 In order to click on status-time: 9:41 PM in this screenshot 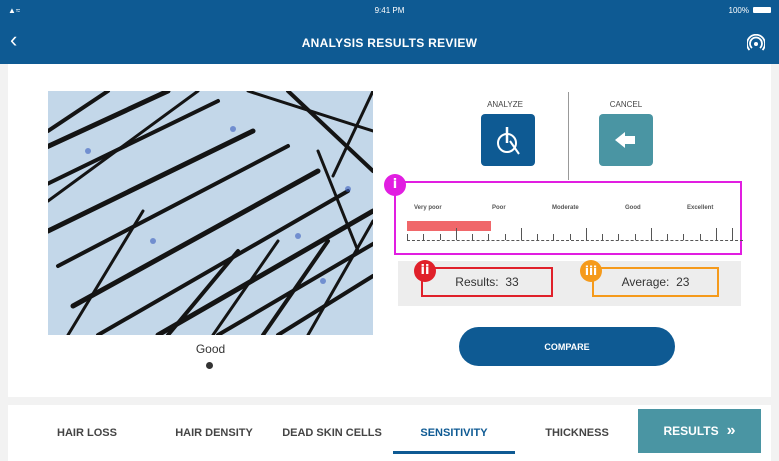, I will do `click(389, 10)`.